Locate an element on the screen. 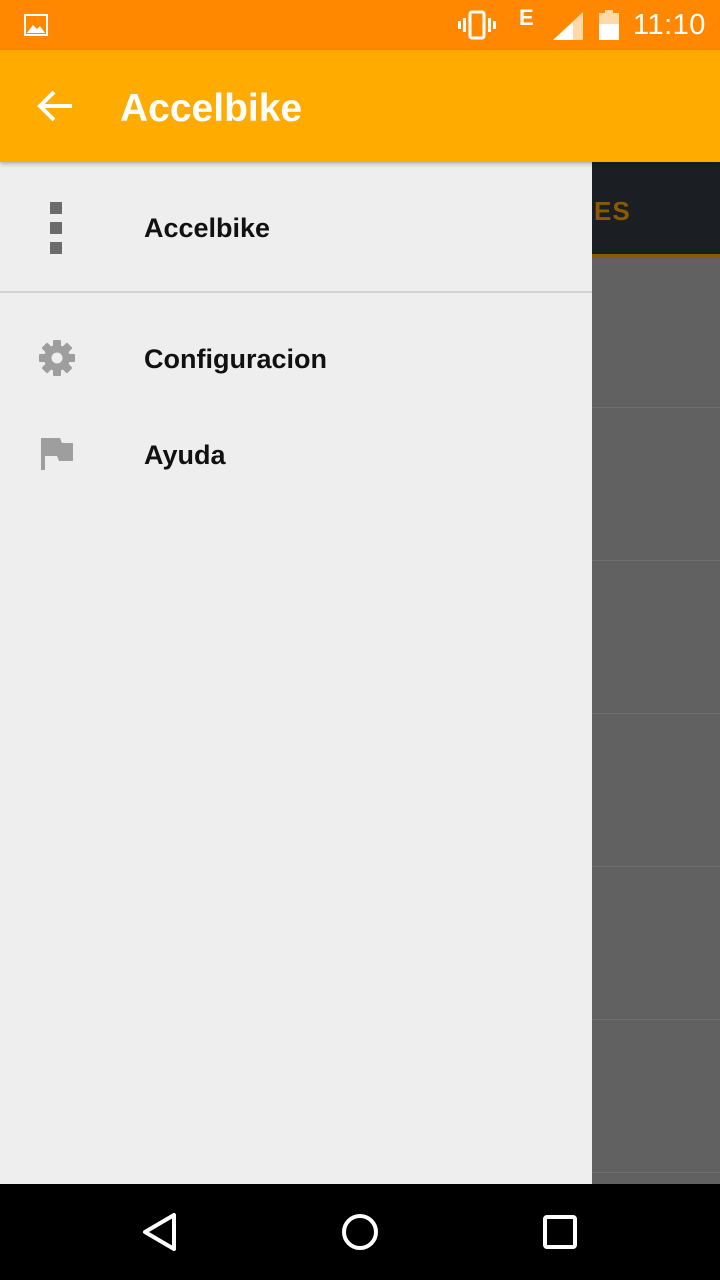  clock: 11:10 is located at coordinates (669, 25).